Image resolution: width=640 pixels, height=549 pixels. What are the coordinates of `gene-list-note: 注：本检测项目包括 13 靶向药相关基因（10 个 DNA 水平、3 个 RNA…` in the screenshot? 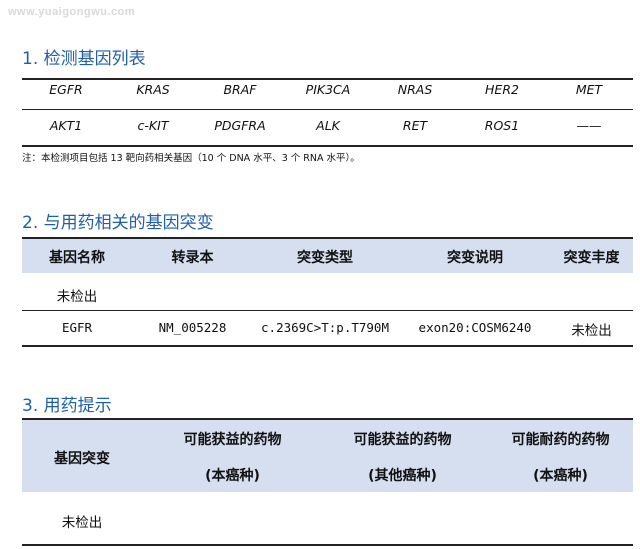 It's located at (191, 158).